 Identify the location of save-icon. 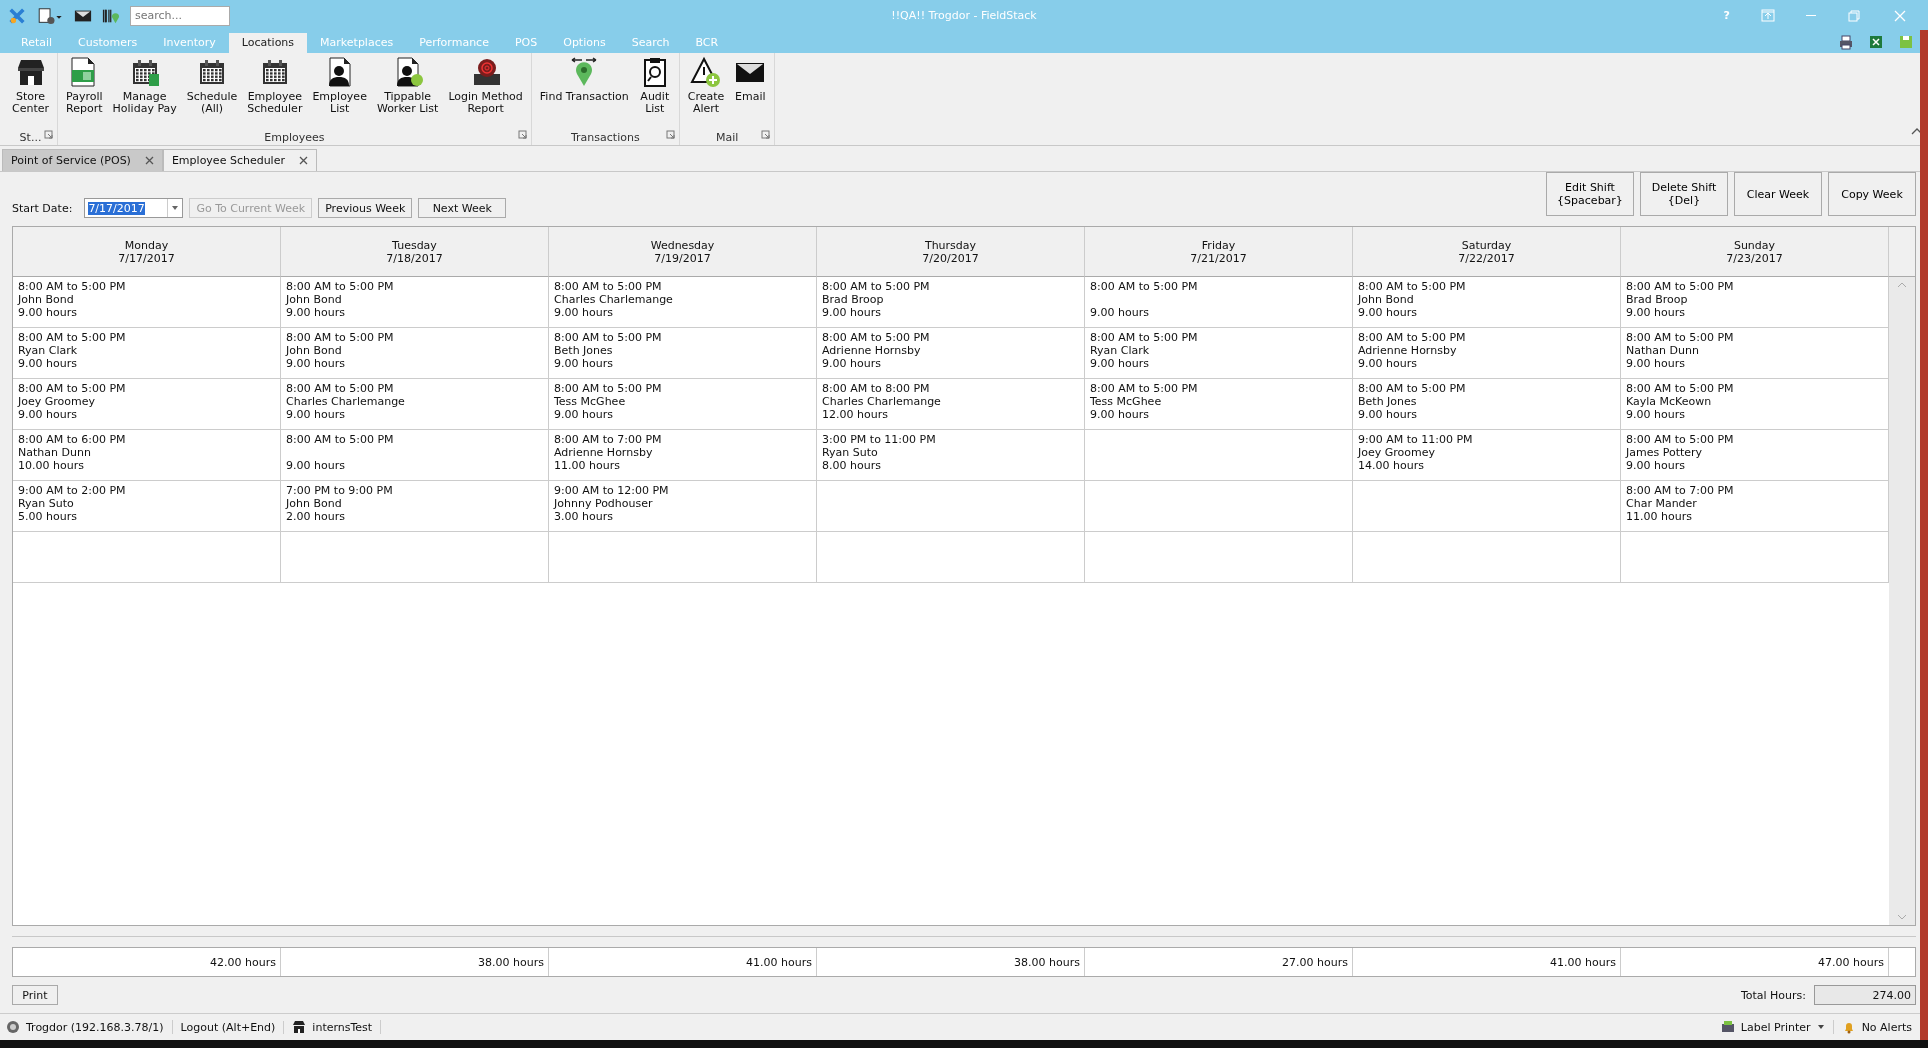
(1906, 42).